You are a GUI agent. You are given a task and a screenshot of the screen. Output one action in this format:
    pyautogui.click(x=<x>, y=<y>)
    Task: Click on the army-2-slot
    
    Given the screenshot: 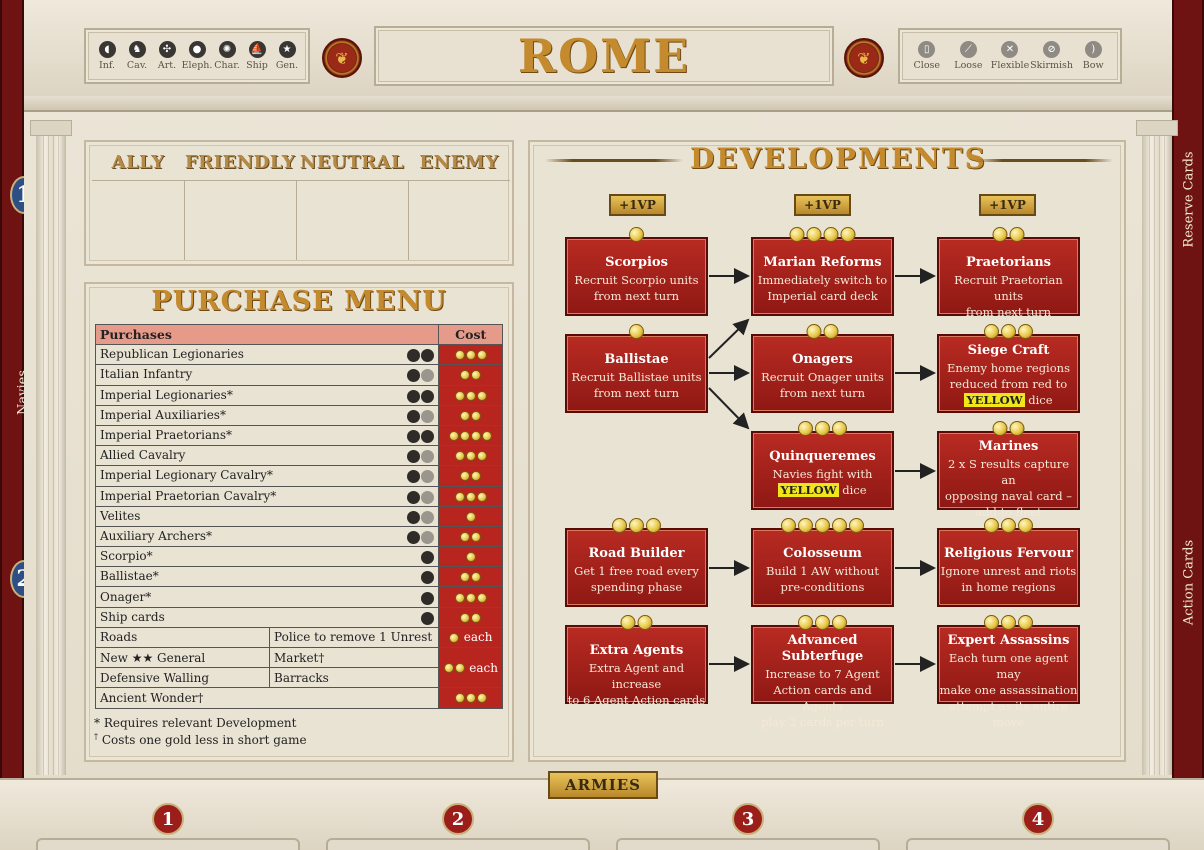 What is the action you would take?
    pyautogui.click(x=458, y=844)
    